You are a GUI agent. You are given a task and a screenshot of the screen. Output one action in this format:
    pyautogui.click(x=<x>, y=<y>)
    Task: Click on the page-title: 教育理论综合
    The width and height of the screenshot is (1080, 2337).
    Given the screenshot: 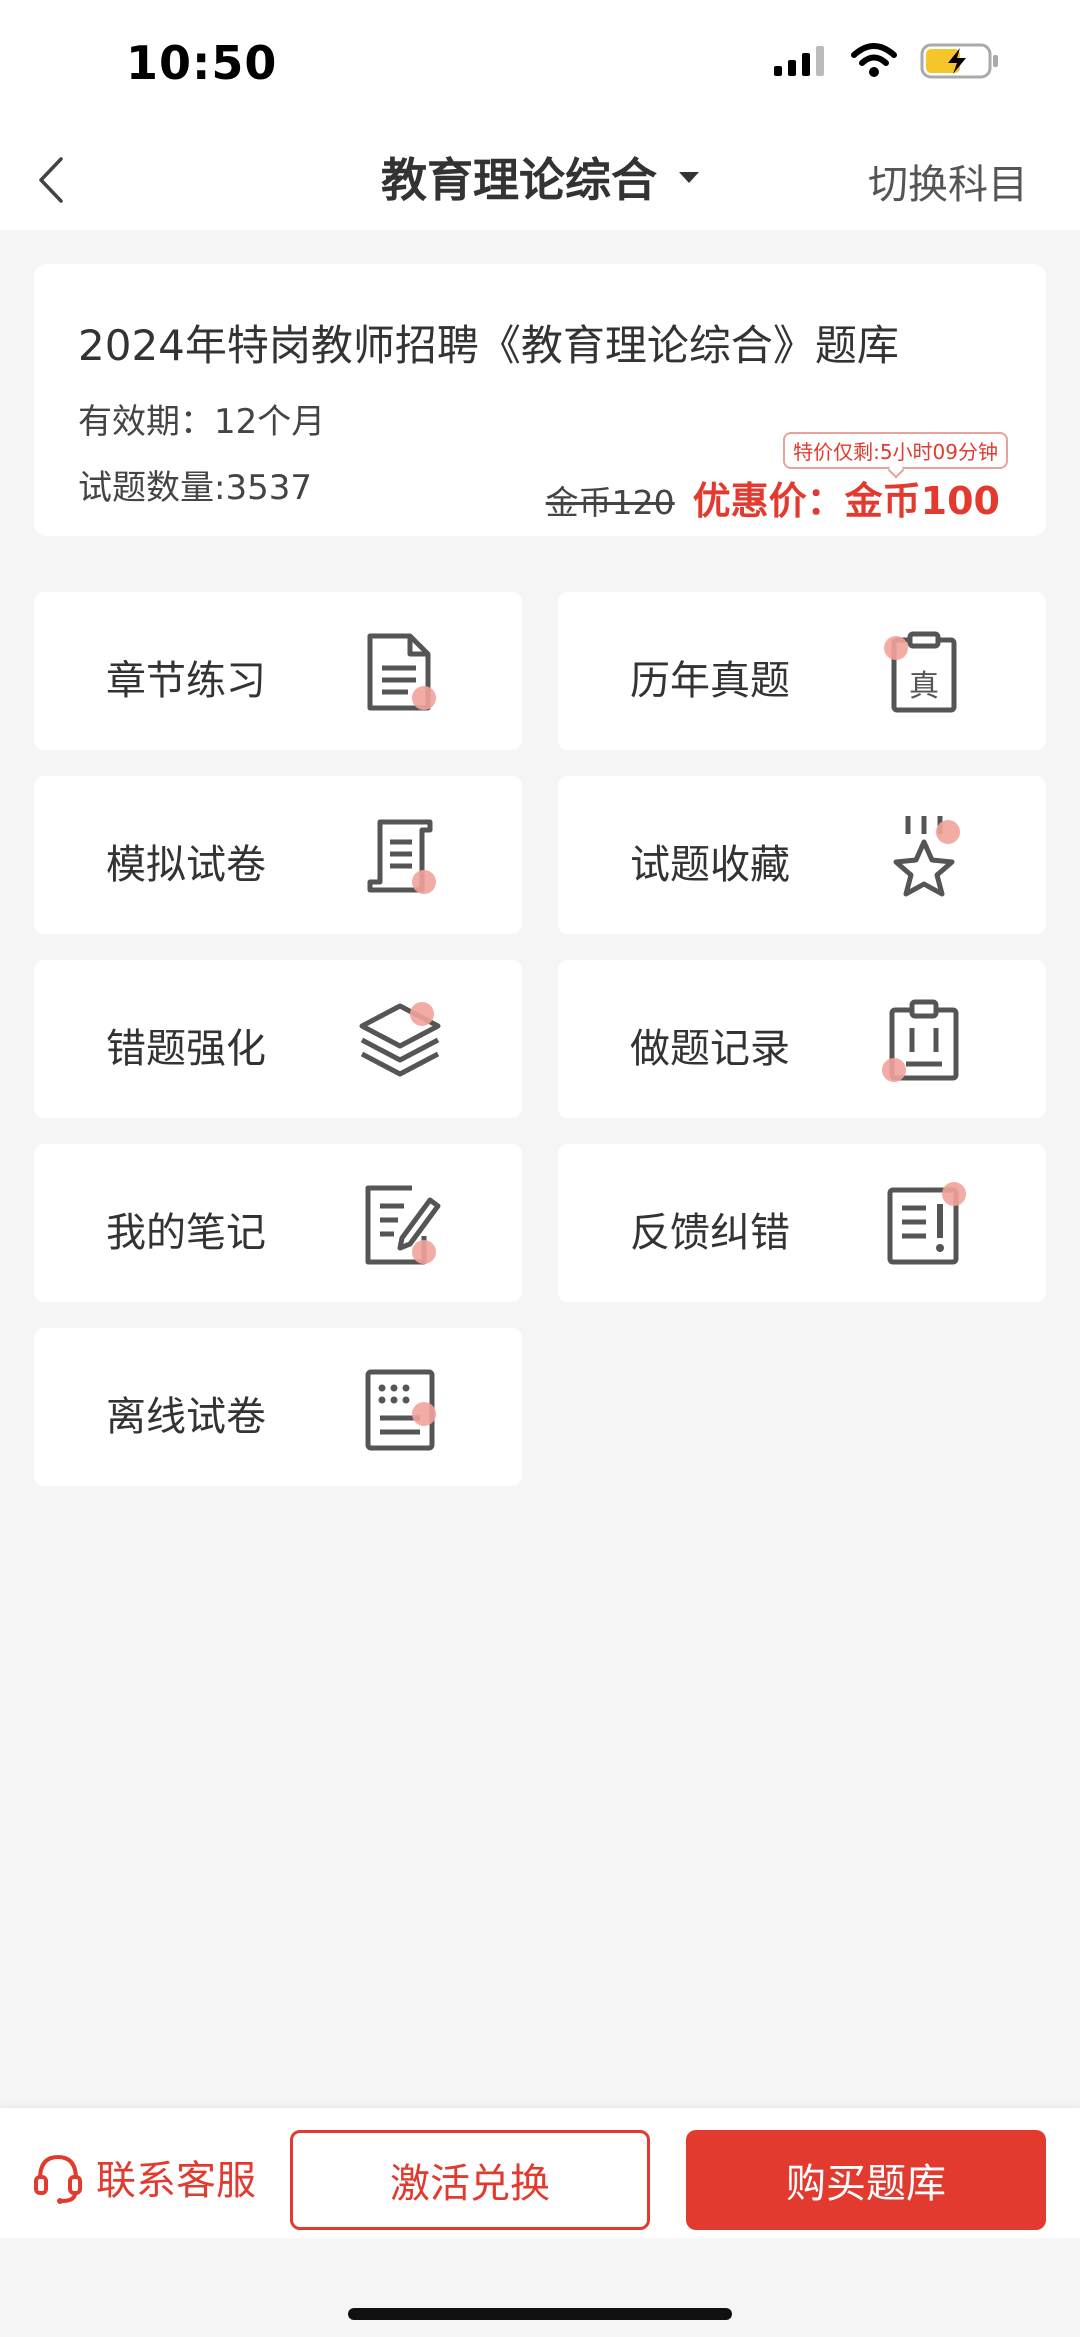 What is the action you would take?
    pyautogui.click(x=519, y=177)
    